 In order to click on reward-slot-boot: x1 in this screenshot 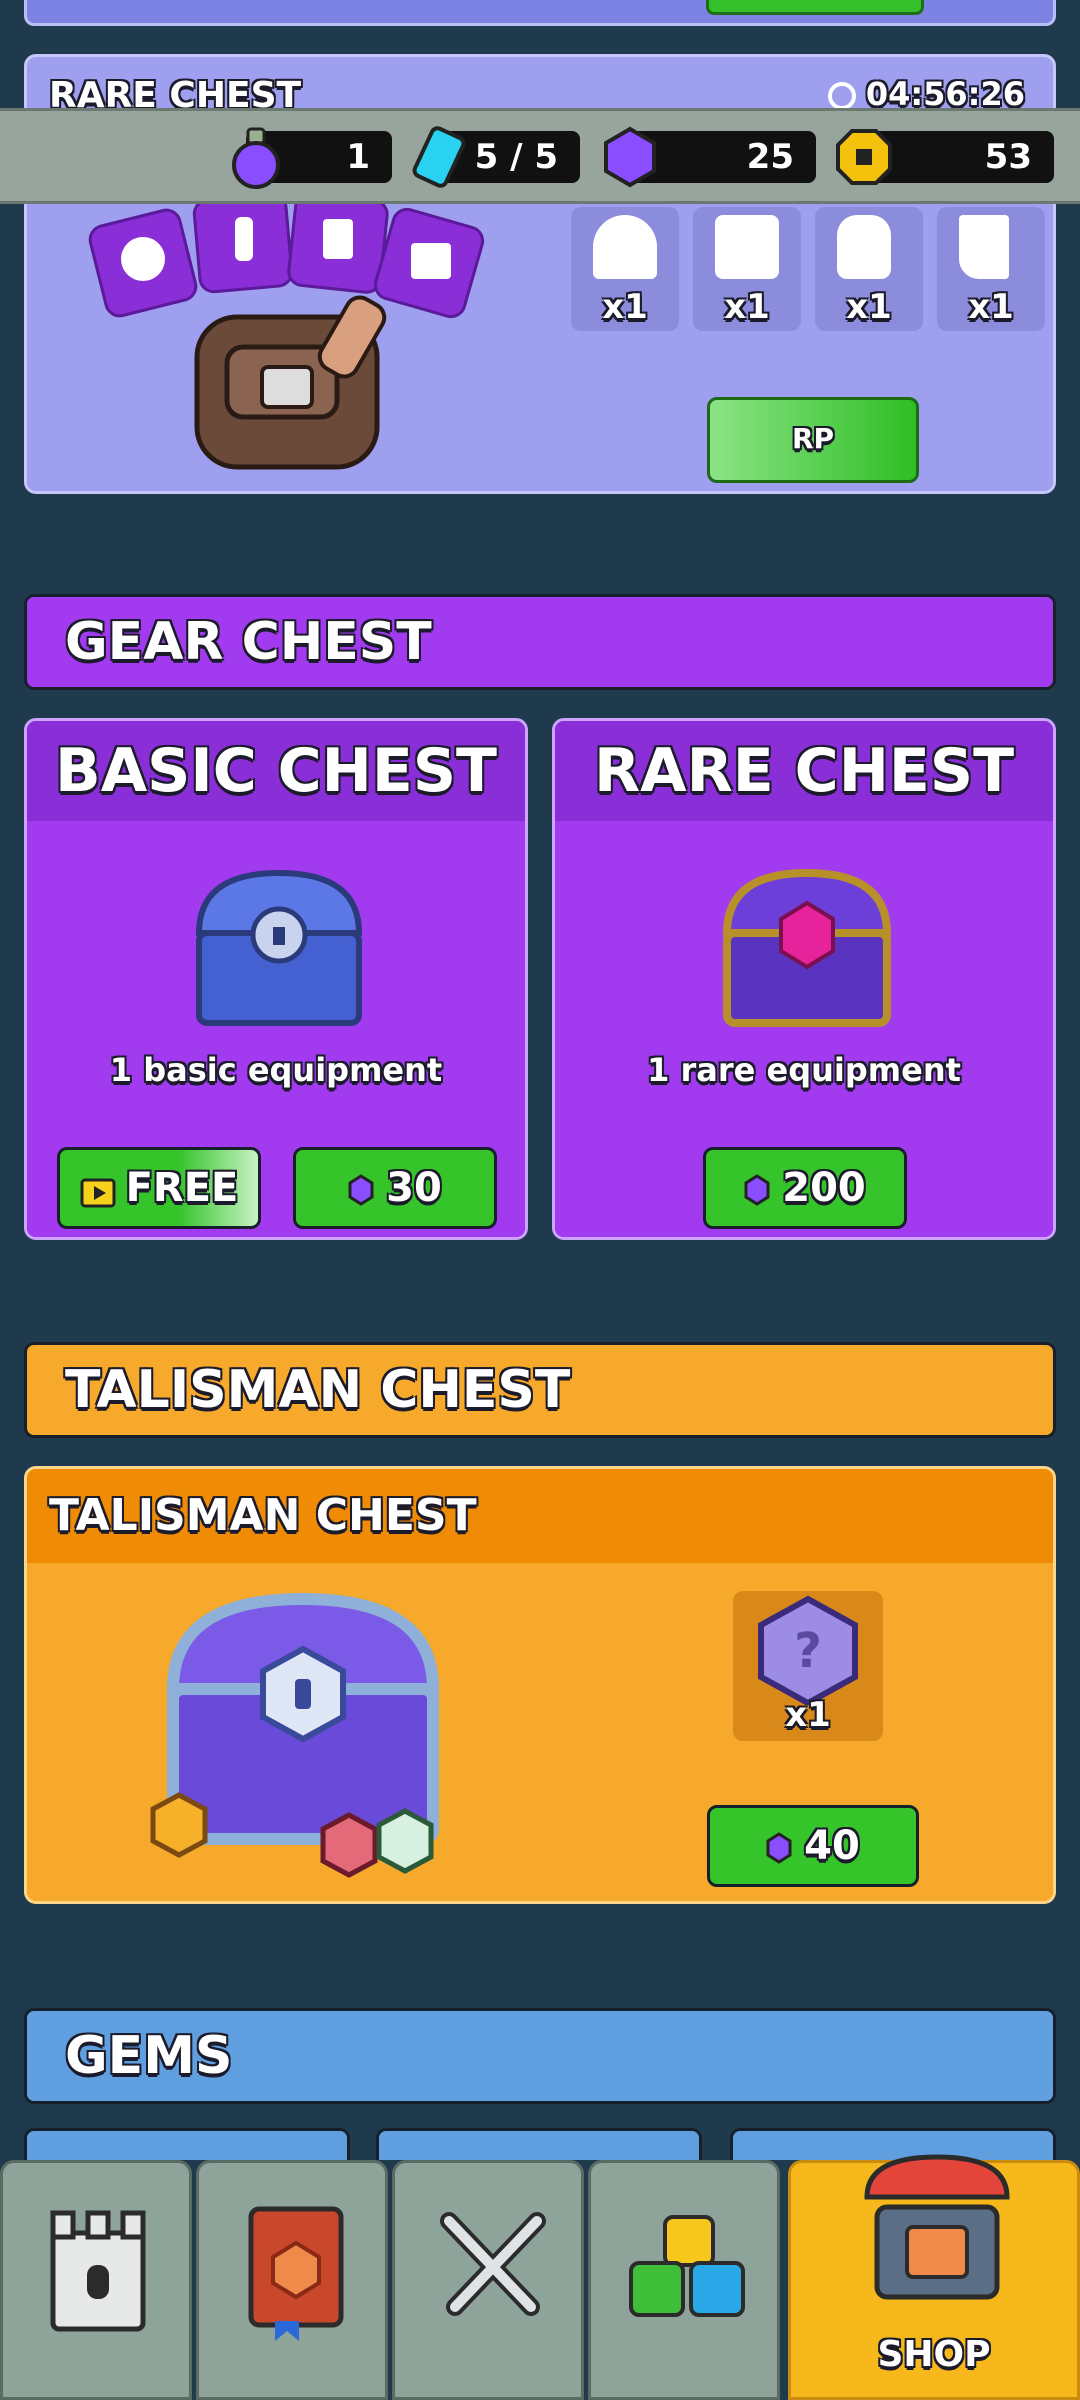, I will do `click(991, 269)`.